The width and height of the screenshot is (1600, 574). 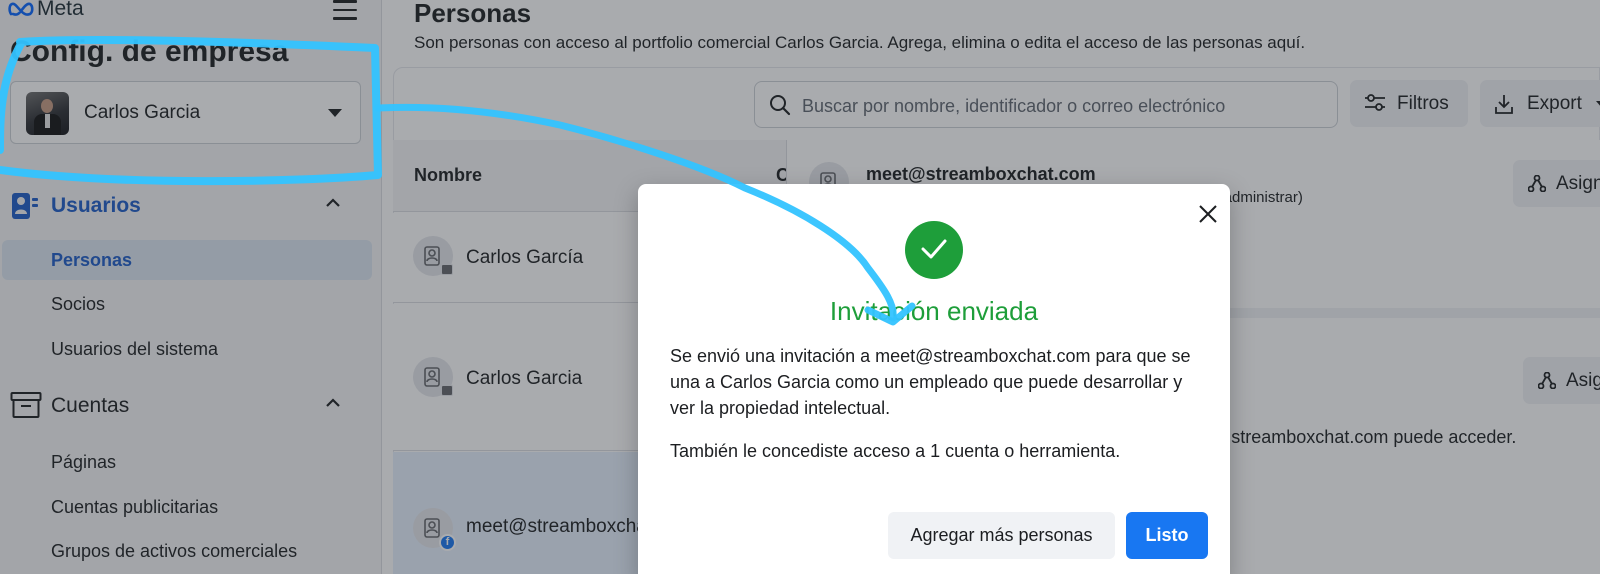 I want to click on success-check-icon, so click(x=934, y=250).